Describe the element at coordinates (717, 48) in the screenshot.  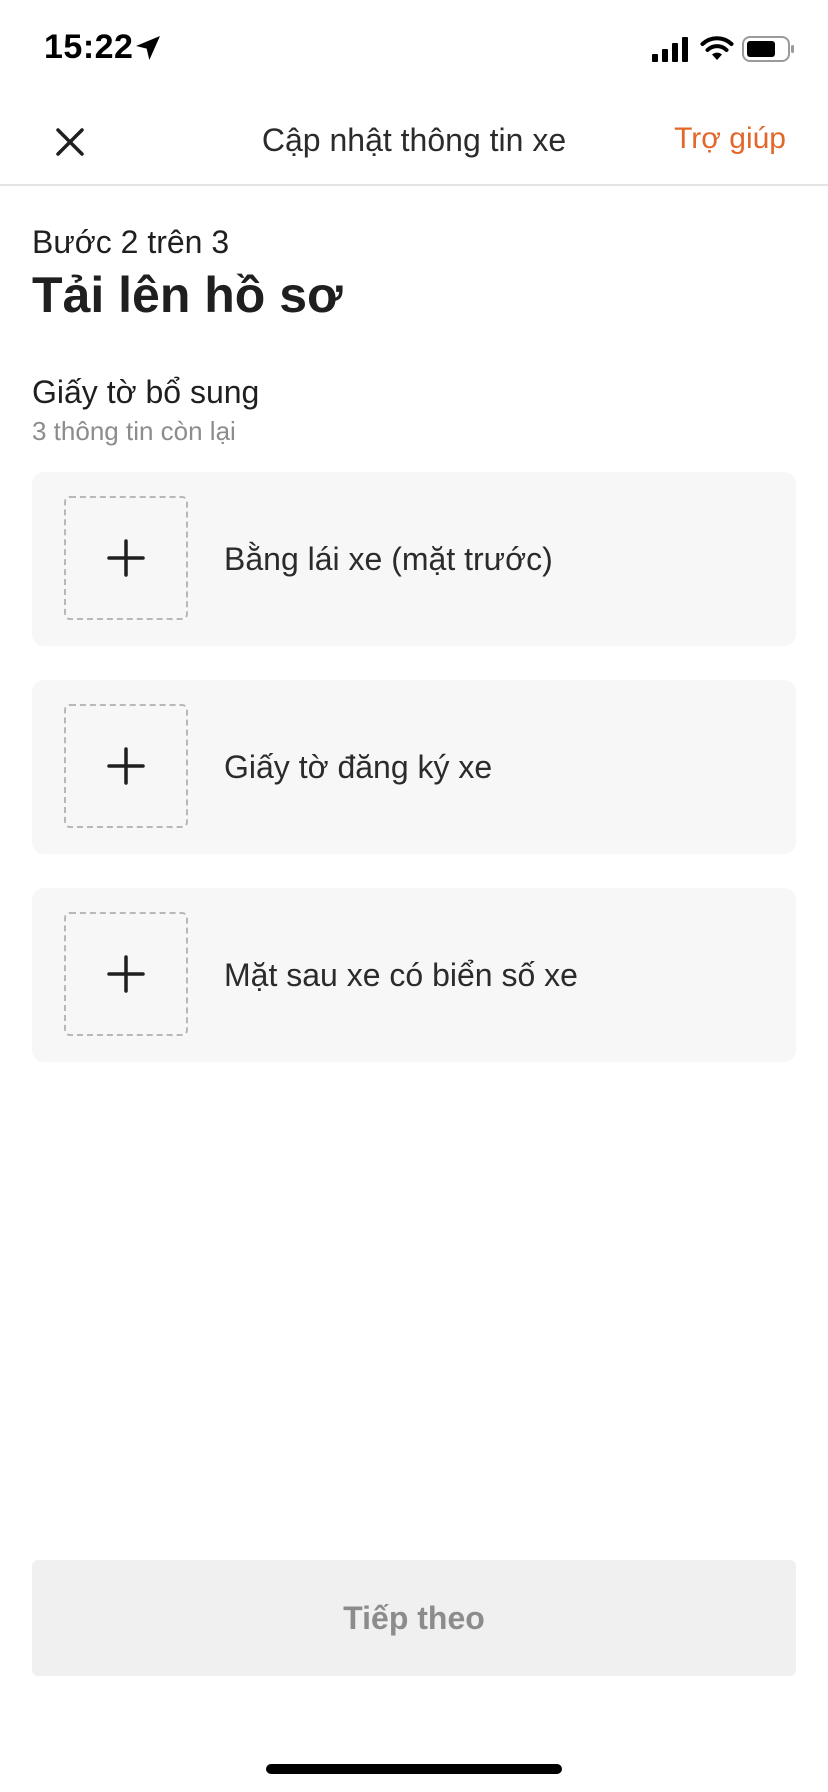
I see `wifi-icon` at that location.